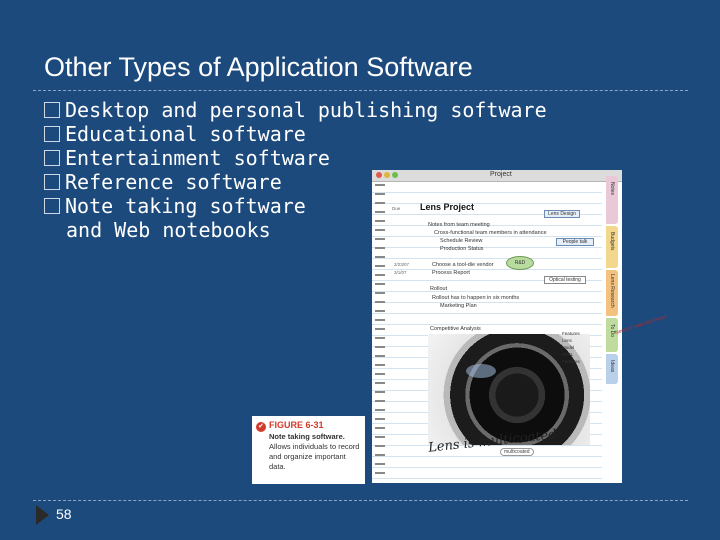  Describe the element at coordinates (447, 207) in the screenshot. I see `notebook-page-title: Lens Project` at that location.